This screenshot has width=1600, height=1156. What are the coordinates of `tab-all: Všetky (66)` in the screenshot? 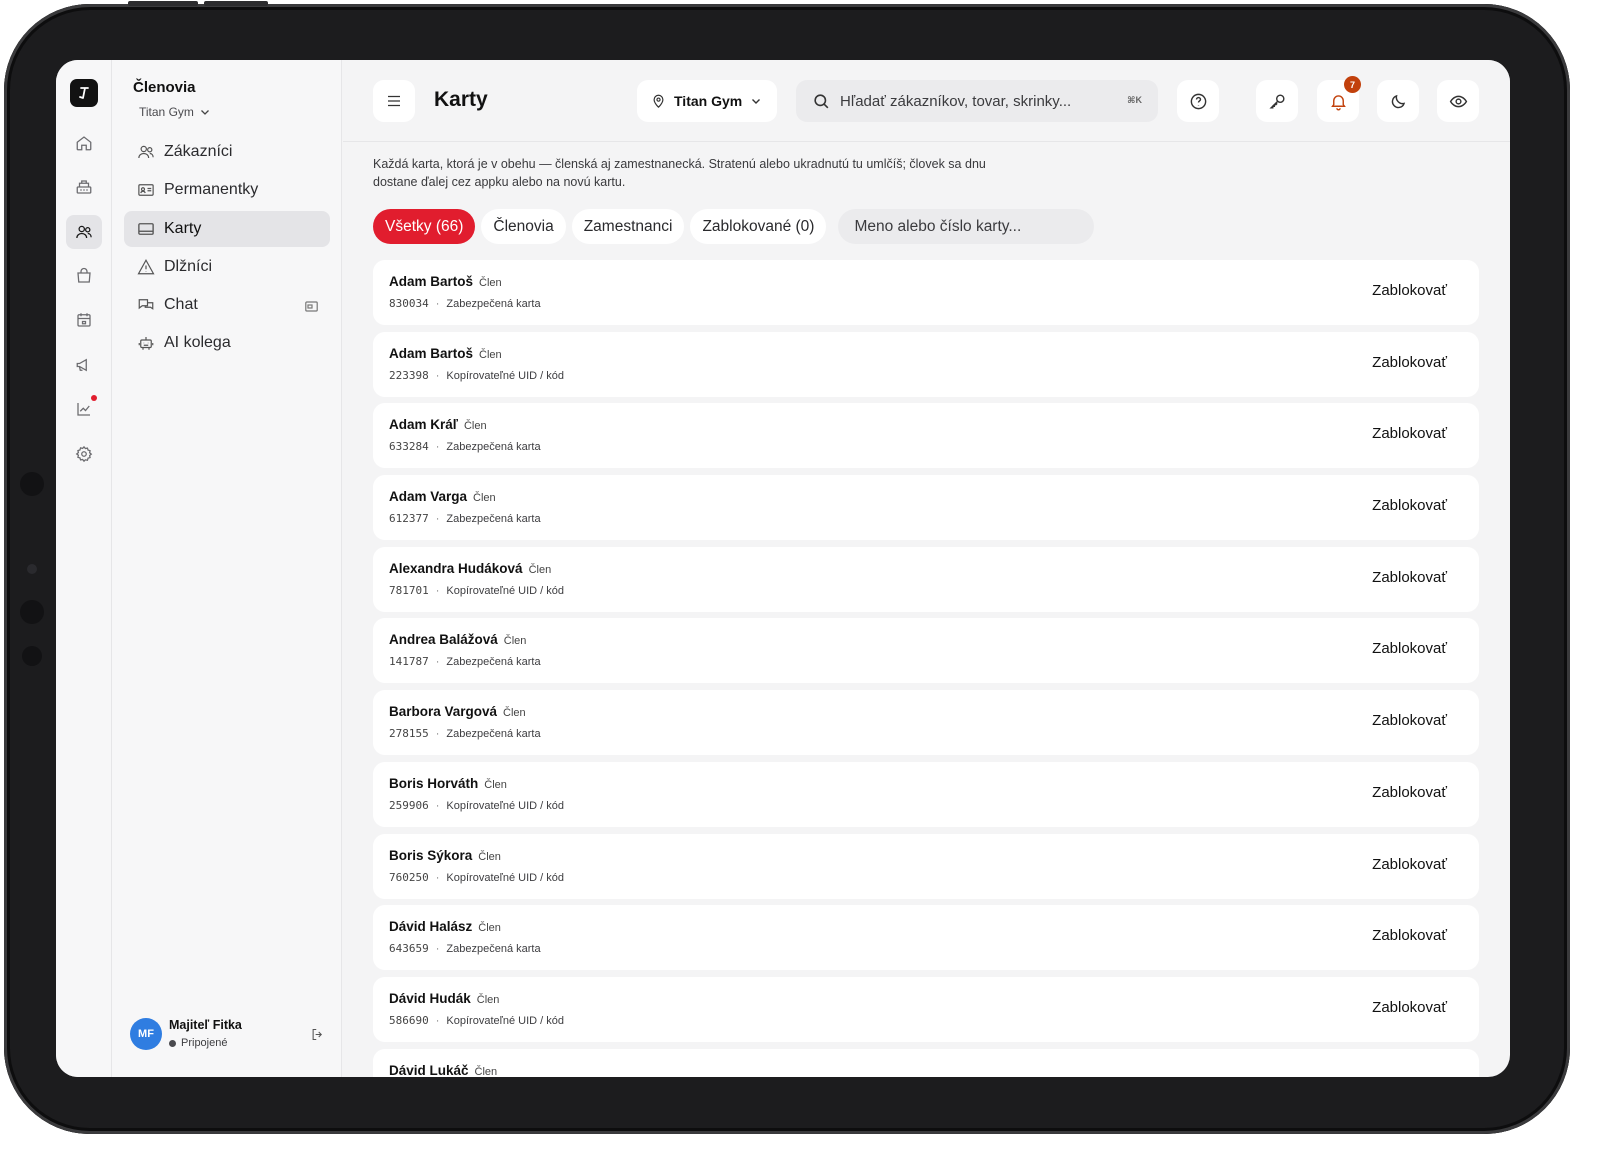 It's located at (424, 226).